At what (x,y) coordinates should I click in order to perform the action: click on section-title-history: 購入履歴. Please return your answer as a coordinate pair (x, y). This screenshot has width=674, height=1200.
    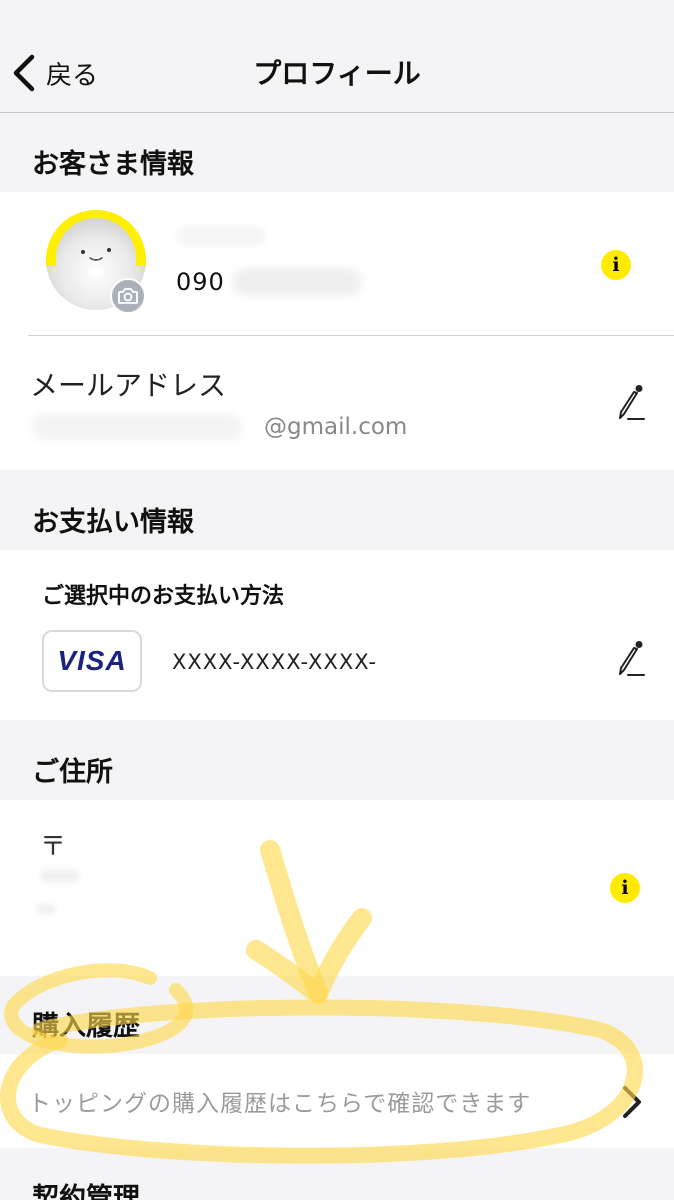
    Looking at the image, I should click on (86, 1026).